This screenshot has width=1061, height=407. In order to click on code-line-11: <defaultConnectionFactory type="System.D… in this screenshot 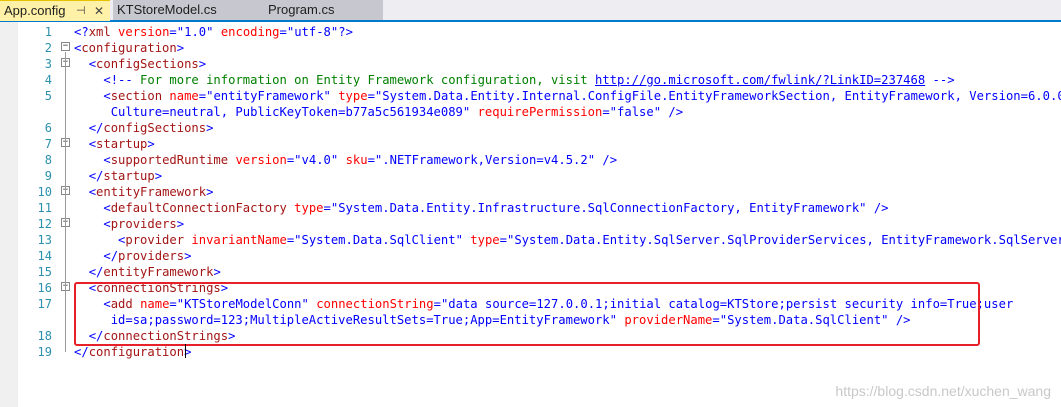, I will do `click(496, 208)`.